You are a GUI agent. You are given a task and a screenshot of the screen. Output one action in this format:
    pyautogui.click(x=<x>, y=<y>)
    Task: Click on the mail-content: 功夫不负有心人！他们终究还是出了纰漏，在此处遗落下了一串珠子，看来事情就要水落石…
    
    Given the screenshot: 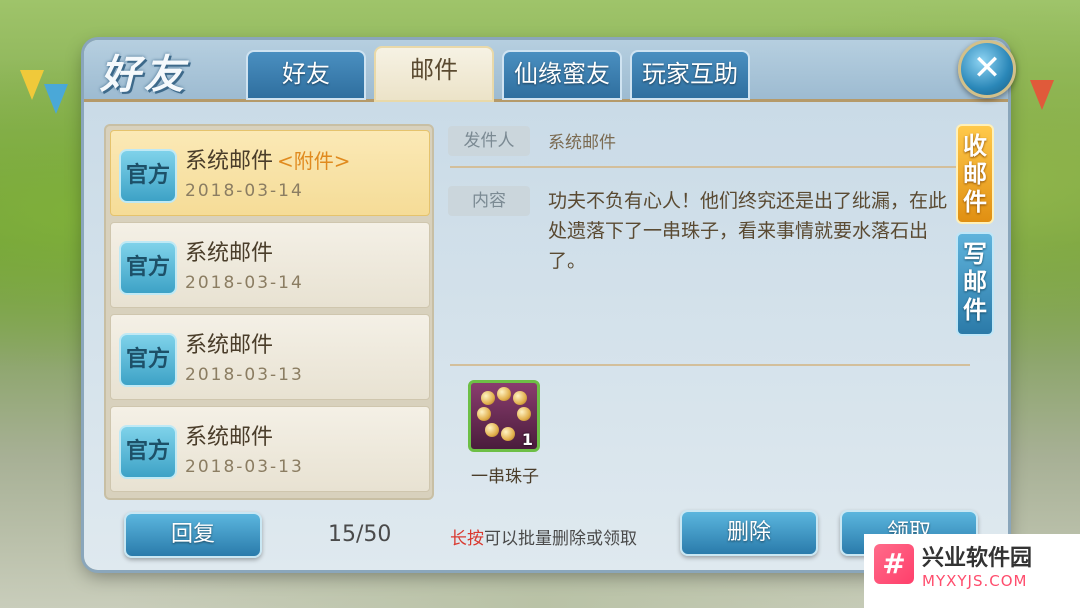 What is the action you would take?
    pyautogui.click(x=748, y=231)
    